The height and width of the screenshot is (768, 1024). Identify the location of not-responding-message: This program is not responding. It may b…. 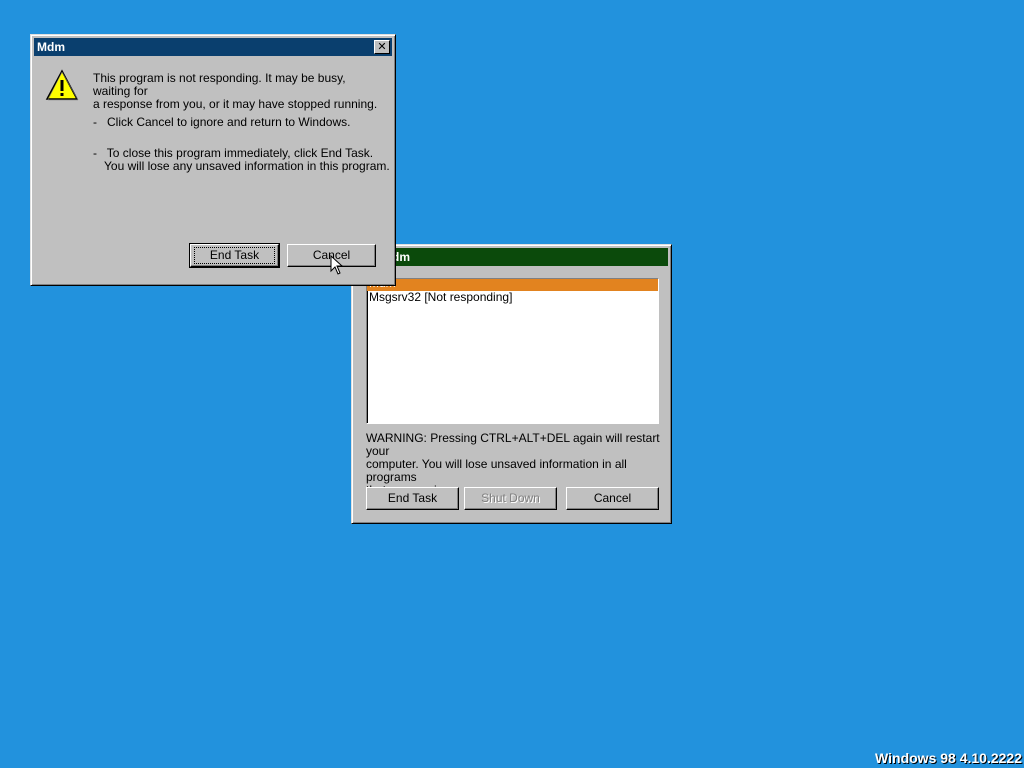
(238, 91).